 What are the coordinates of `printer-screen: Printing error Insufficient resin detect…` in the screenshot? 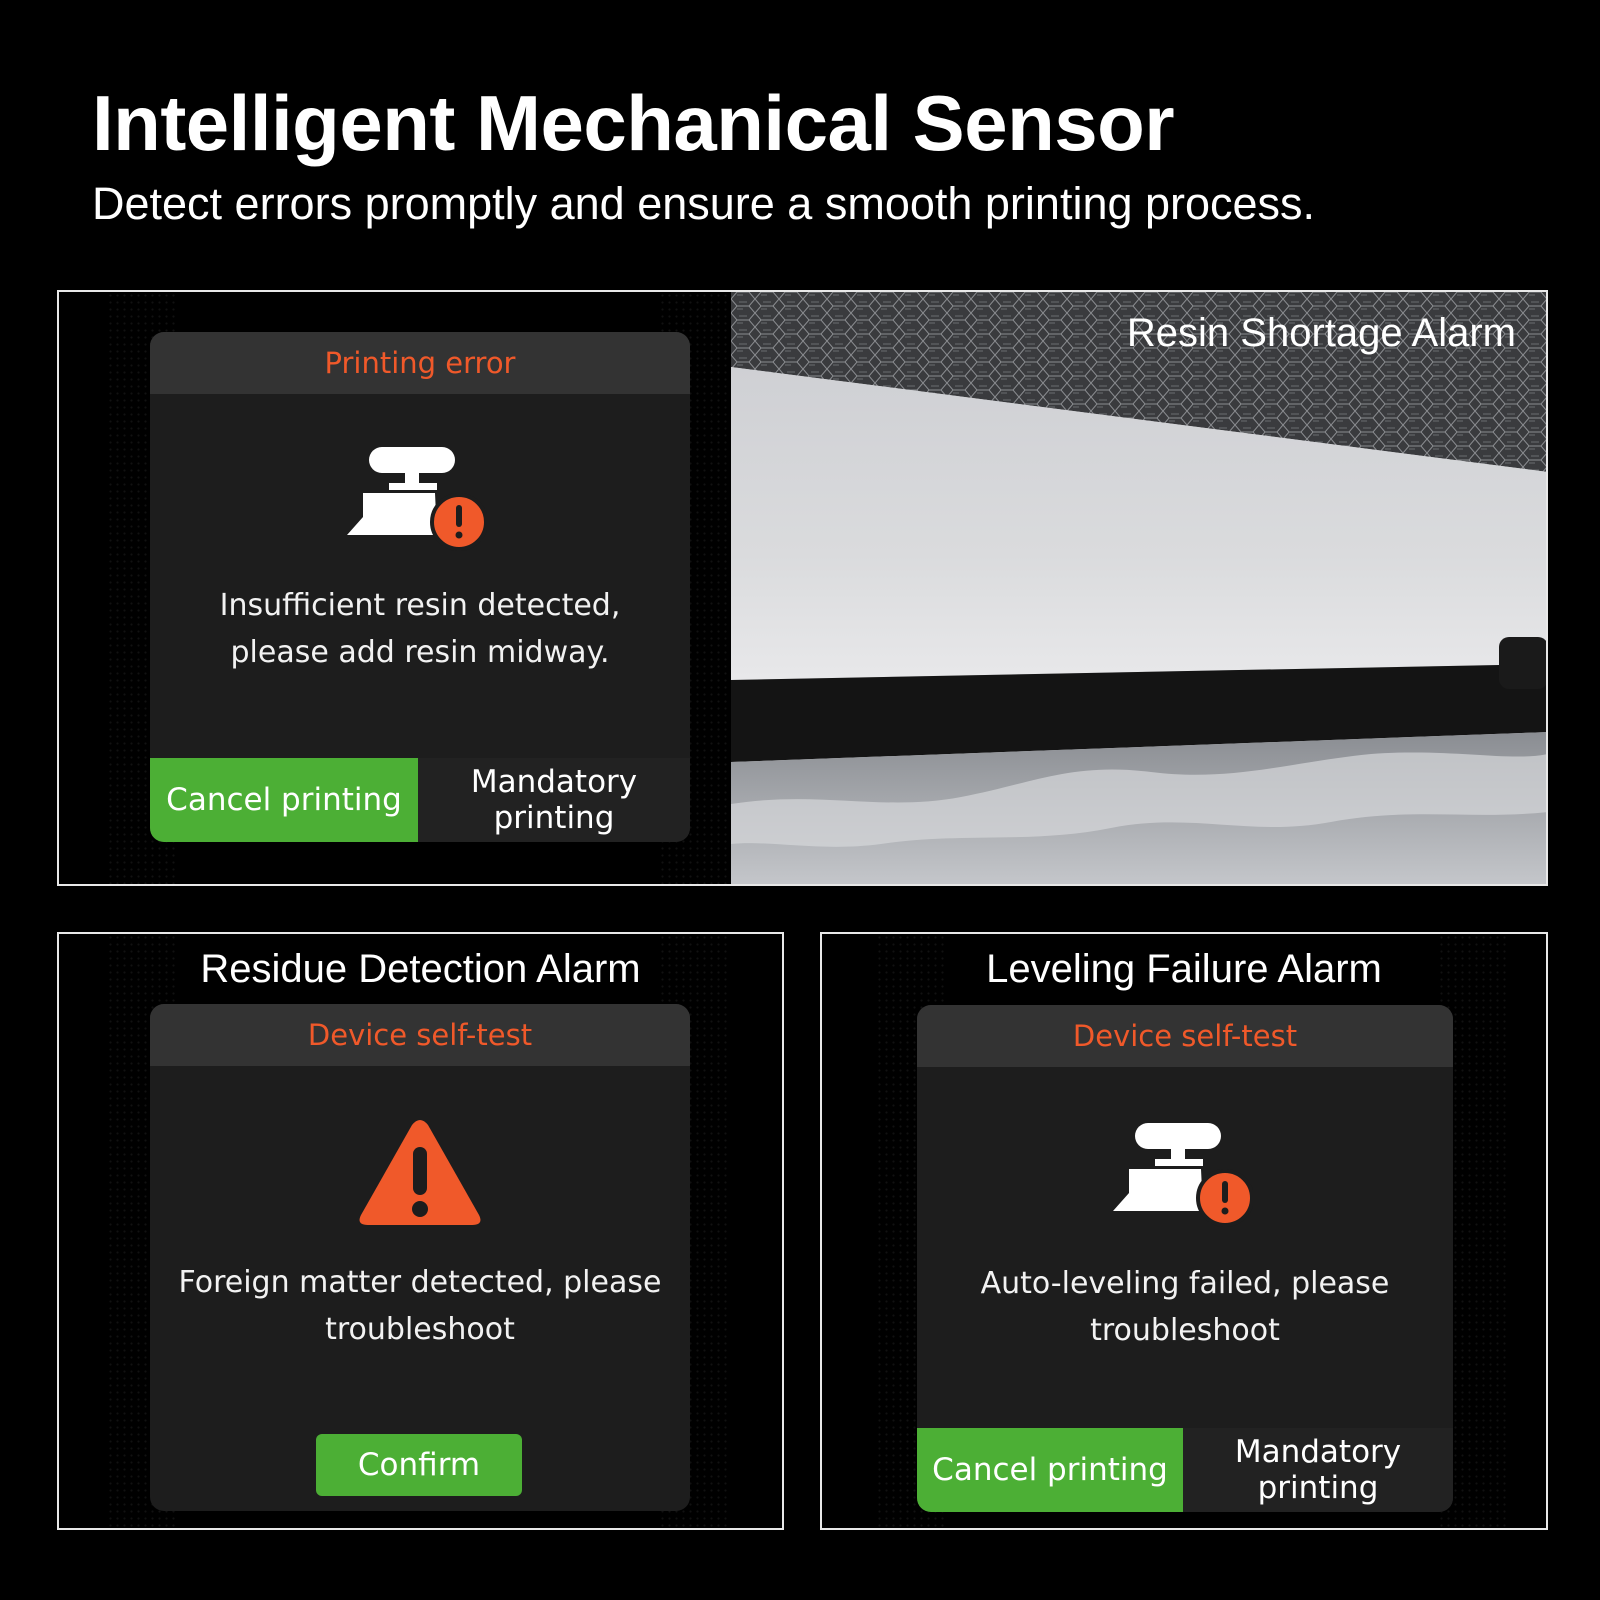 It's located at (420, 587).